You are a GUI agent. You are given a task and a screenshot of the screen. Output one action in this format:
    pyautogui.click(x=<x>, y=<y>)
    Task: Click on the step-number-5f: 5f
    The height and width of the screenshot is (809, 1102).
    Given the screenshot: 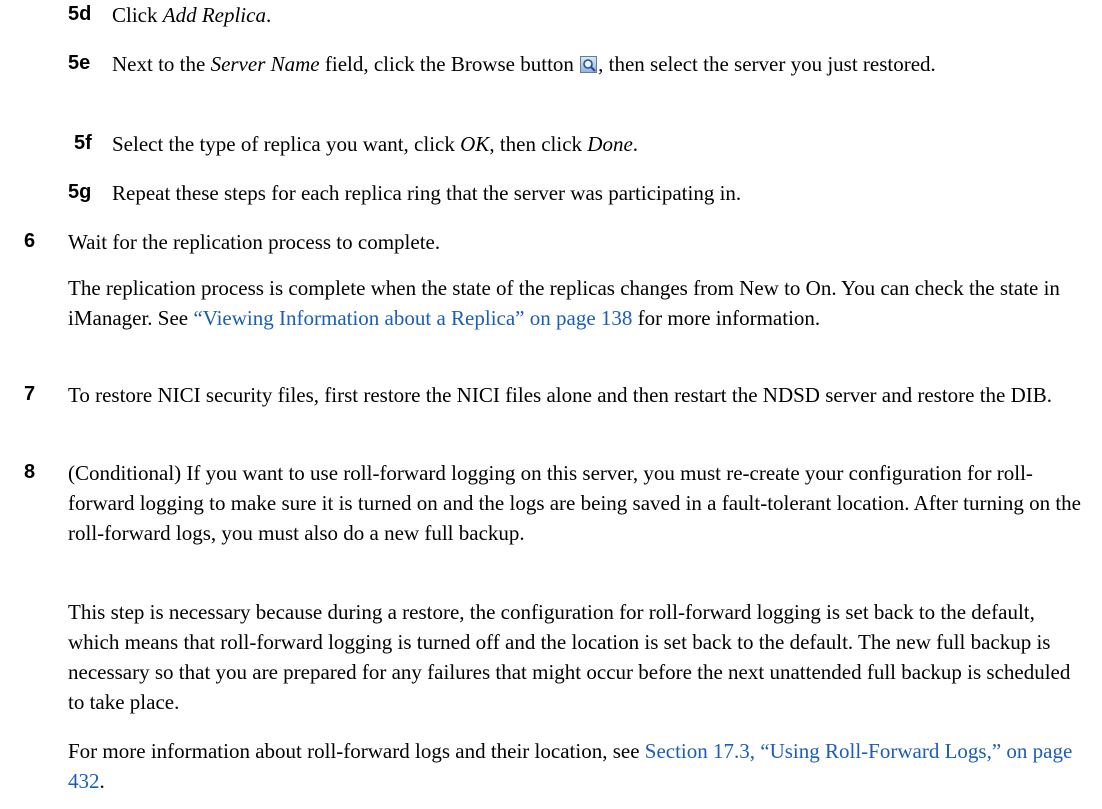 What is the action you would take?
    pyautogui.click(x=83, y=143)
    